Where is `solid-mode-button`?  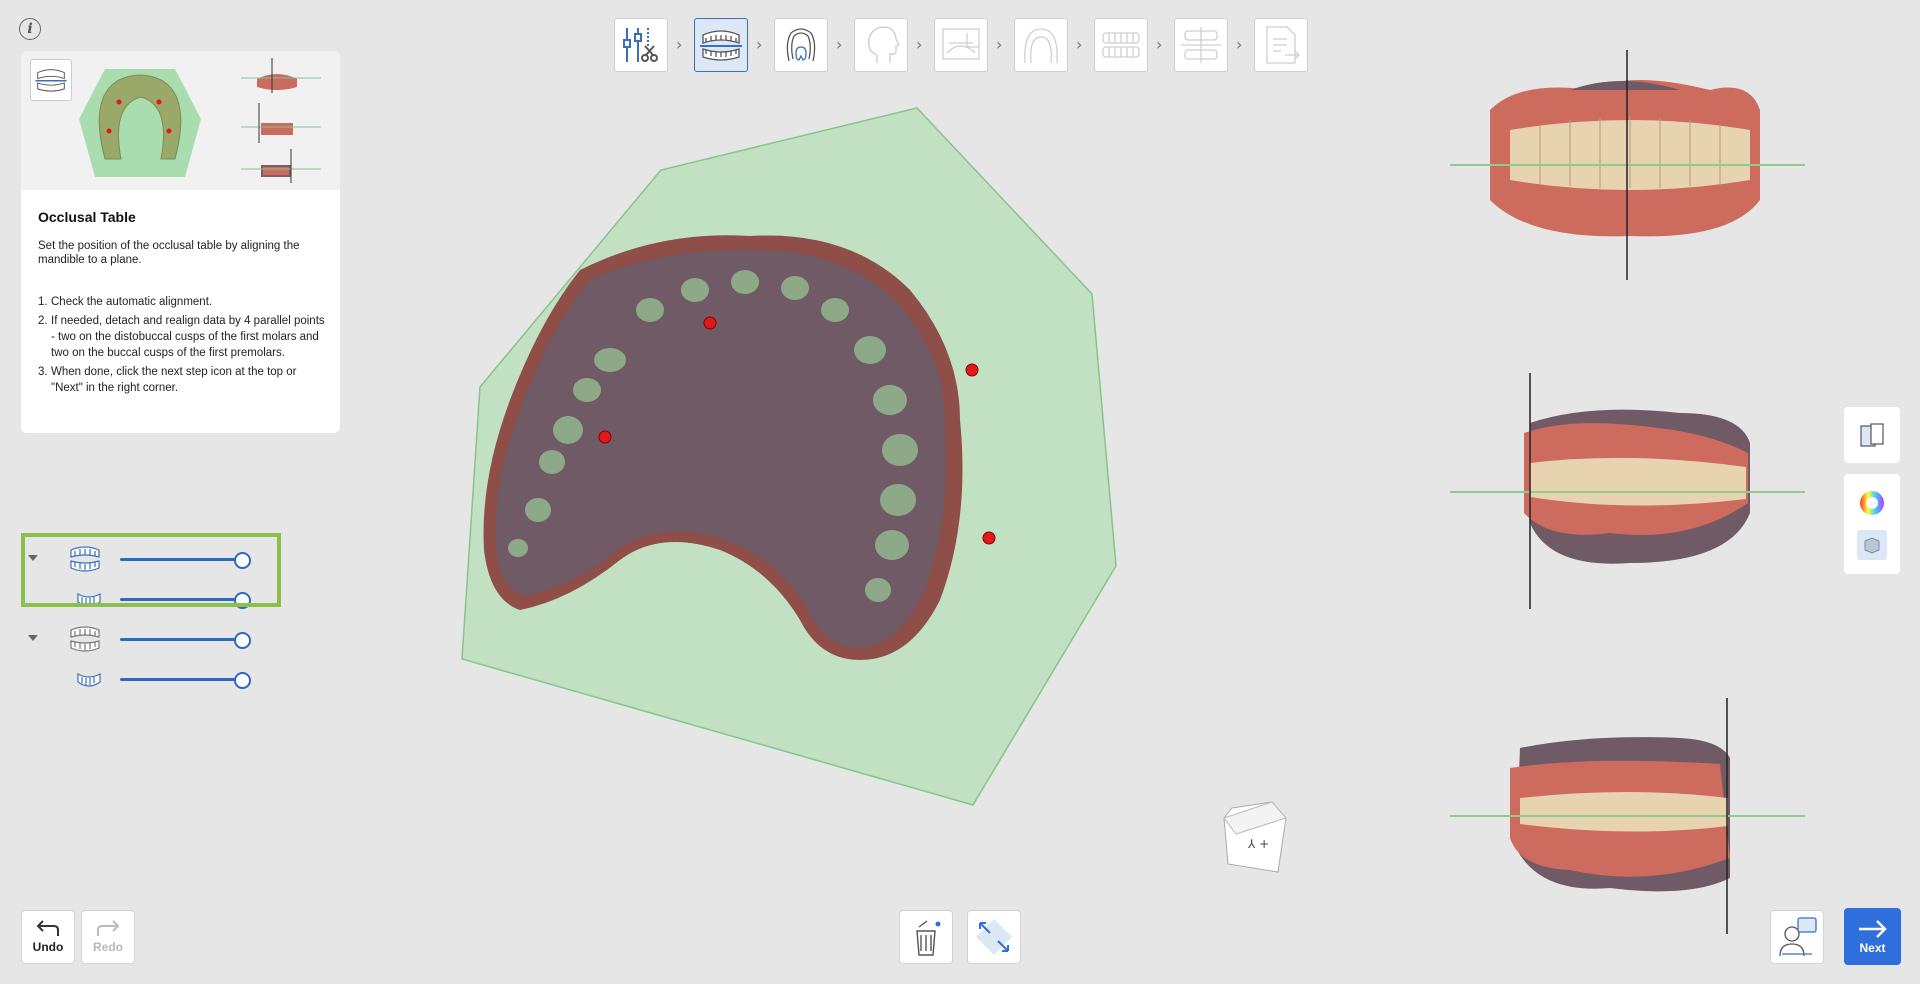
solid-mode-button is located at coordinates (1872, 545).